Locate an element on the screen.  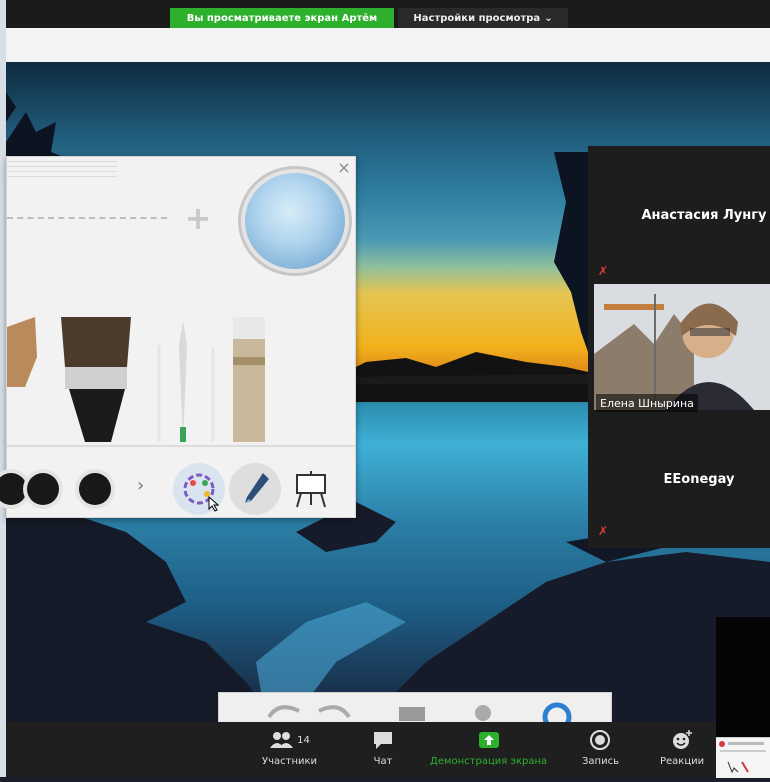
chat-button: Чат is located at coordinates (383, 752).